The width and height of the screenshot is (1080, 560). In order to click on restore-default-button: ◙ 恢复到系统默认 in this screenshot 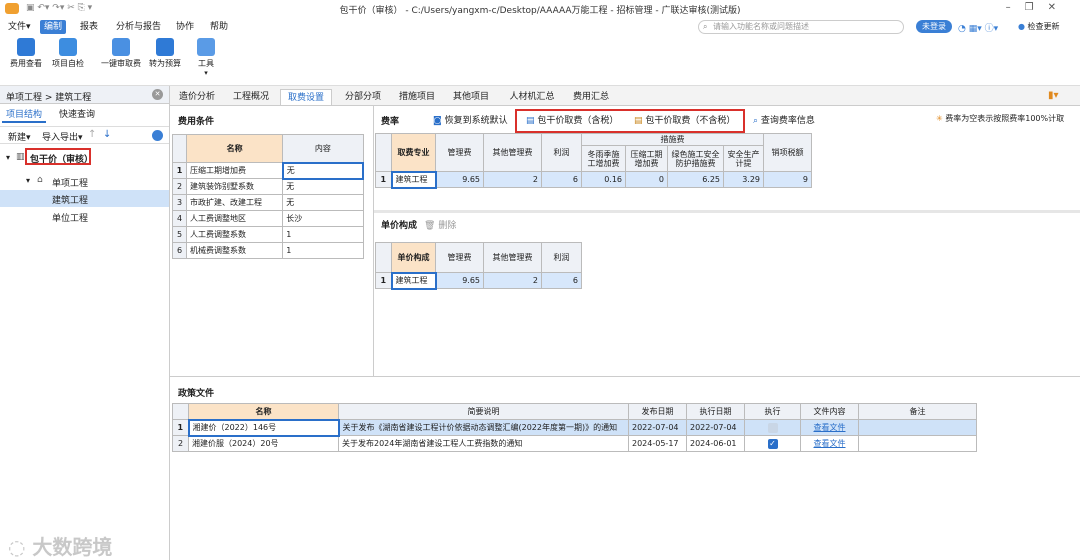, I will do `click(470, 119)`.